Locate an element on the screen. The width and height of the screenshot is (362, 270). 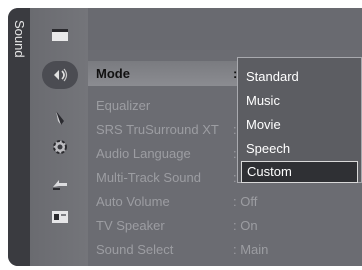
menu-value: : Off is located at coordinates (245, 201).